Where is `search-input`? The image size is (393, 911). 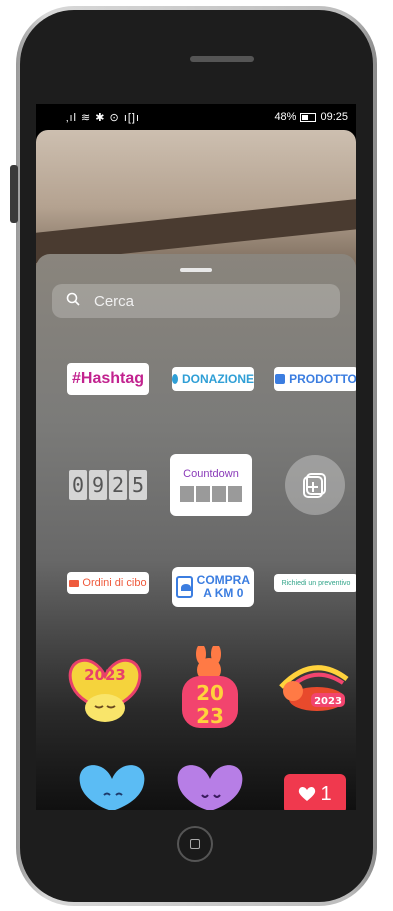
search-input is located at coordinates (204, 301).